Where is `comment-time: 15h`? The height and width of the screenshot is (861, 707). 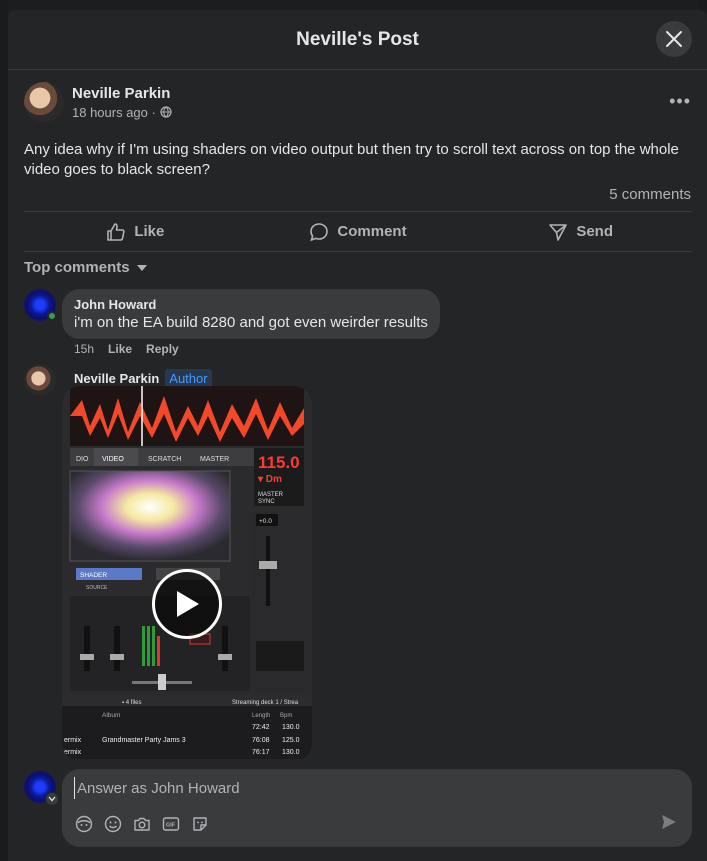 comment-time: 15h is located at coordinates (84, 349).